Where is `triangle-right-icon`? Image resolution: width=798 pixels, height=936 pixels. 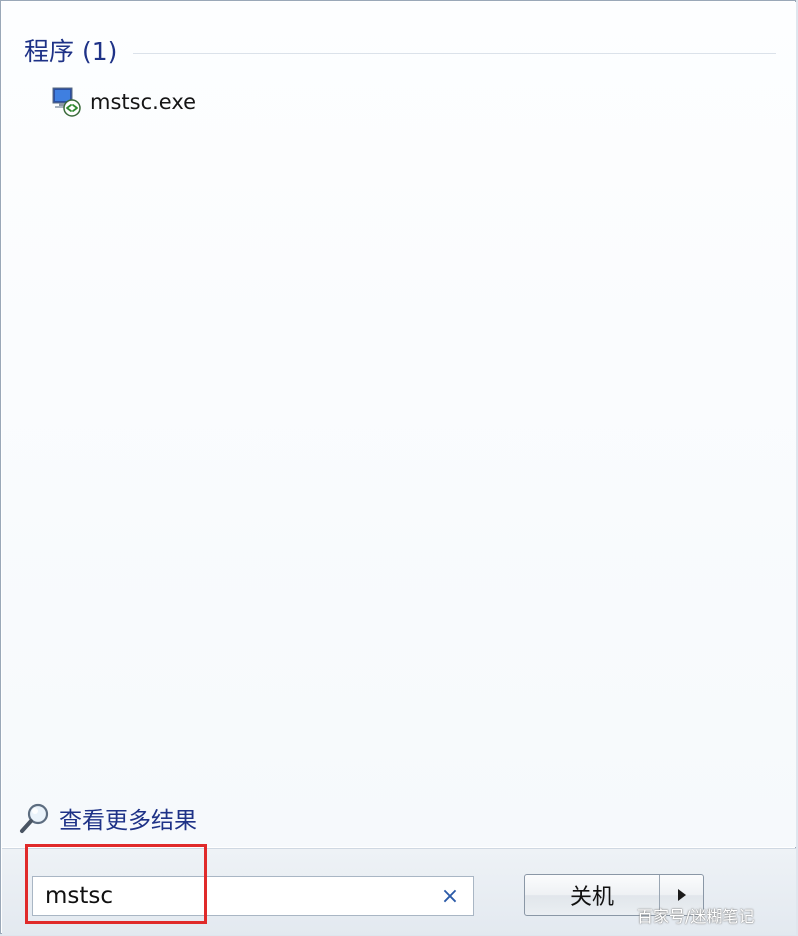
triangle-right-icon is located at coordinates (681, 895).